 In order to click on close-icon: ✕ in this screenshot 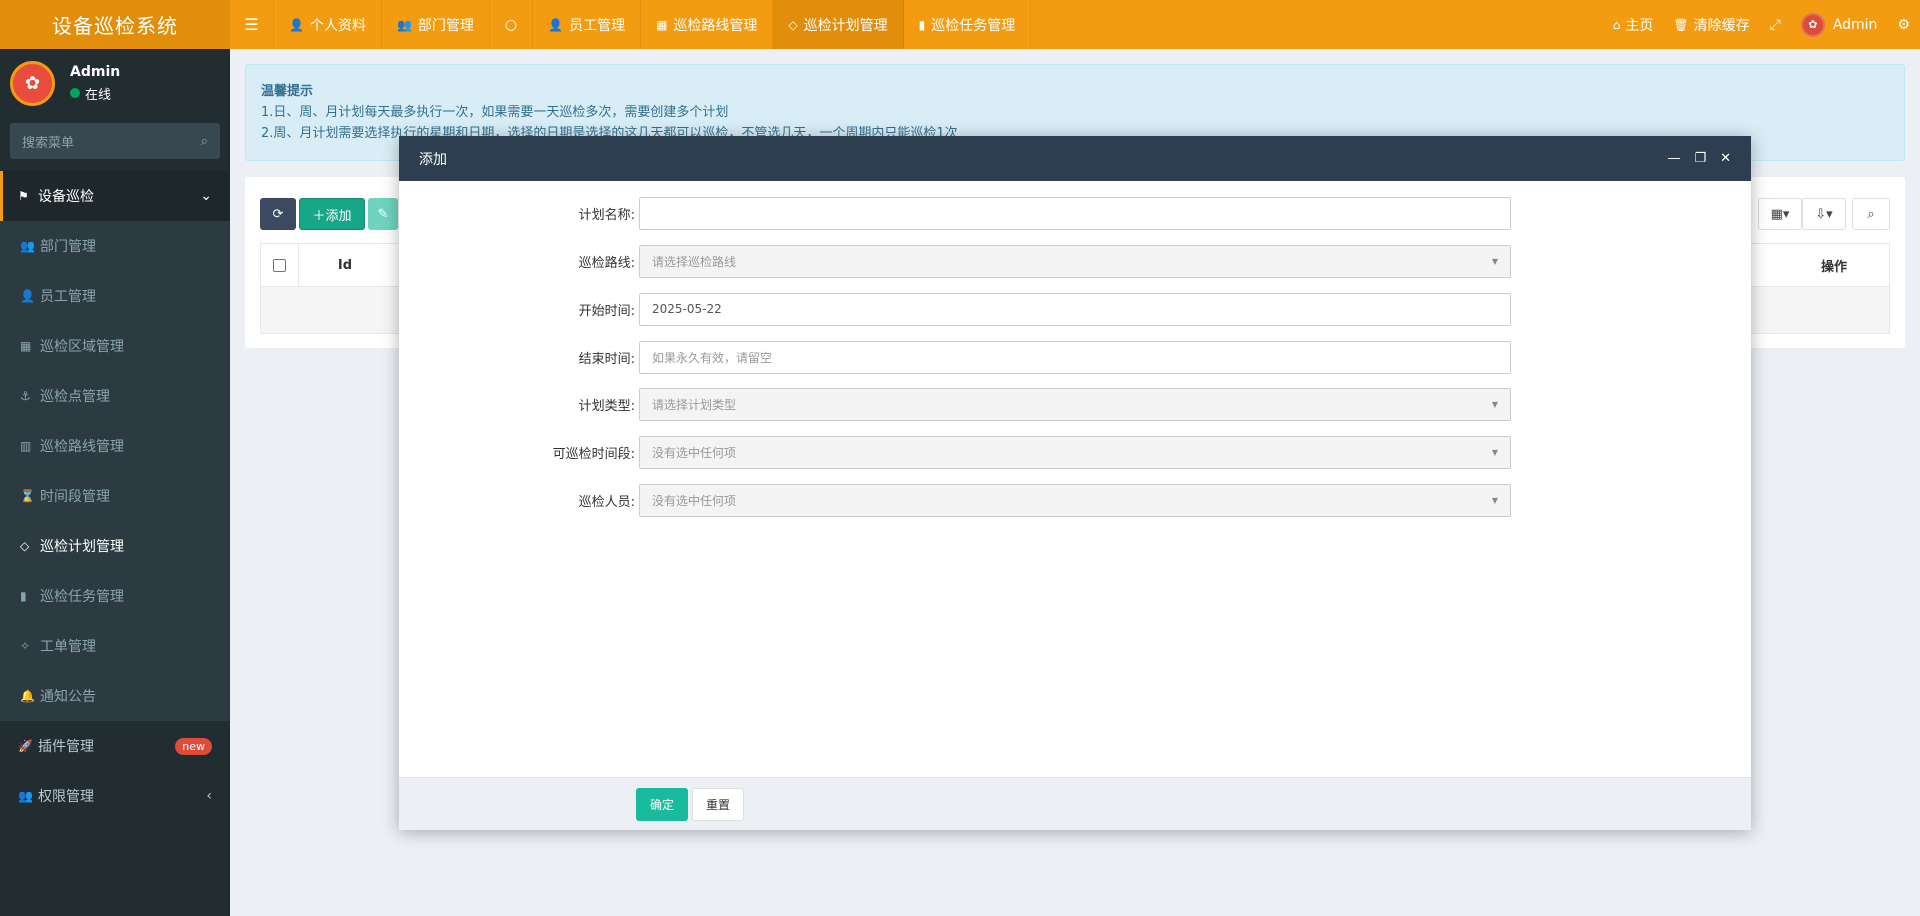, I will do `click(1725, 158)`.